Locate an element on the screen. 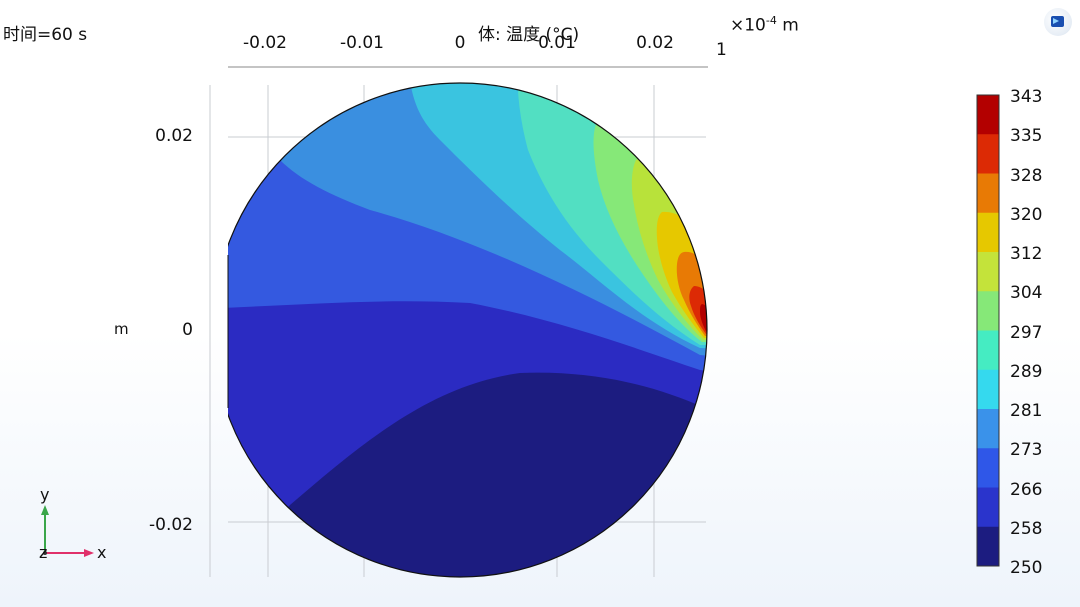 This screenshot has height=607, width=1080. colorbar-label: 304 is located at coordinates (1026, 293).